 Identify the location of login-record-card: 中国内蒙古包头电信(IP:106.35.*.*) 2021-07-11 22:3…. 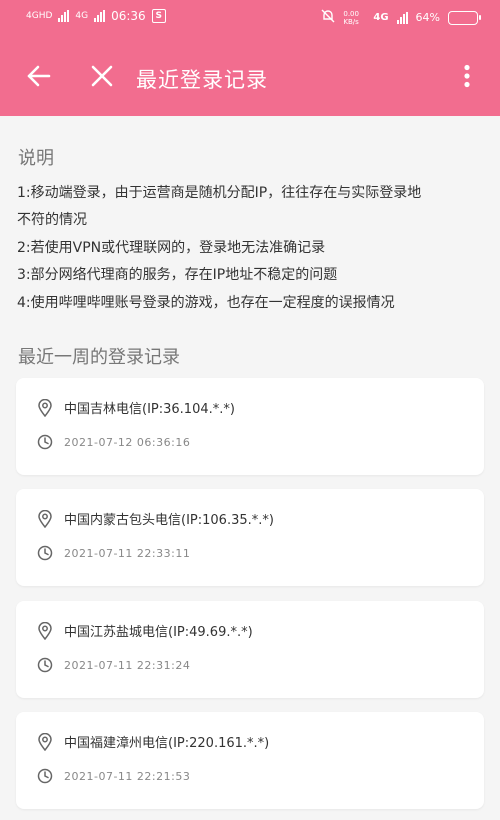
(250, 537).